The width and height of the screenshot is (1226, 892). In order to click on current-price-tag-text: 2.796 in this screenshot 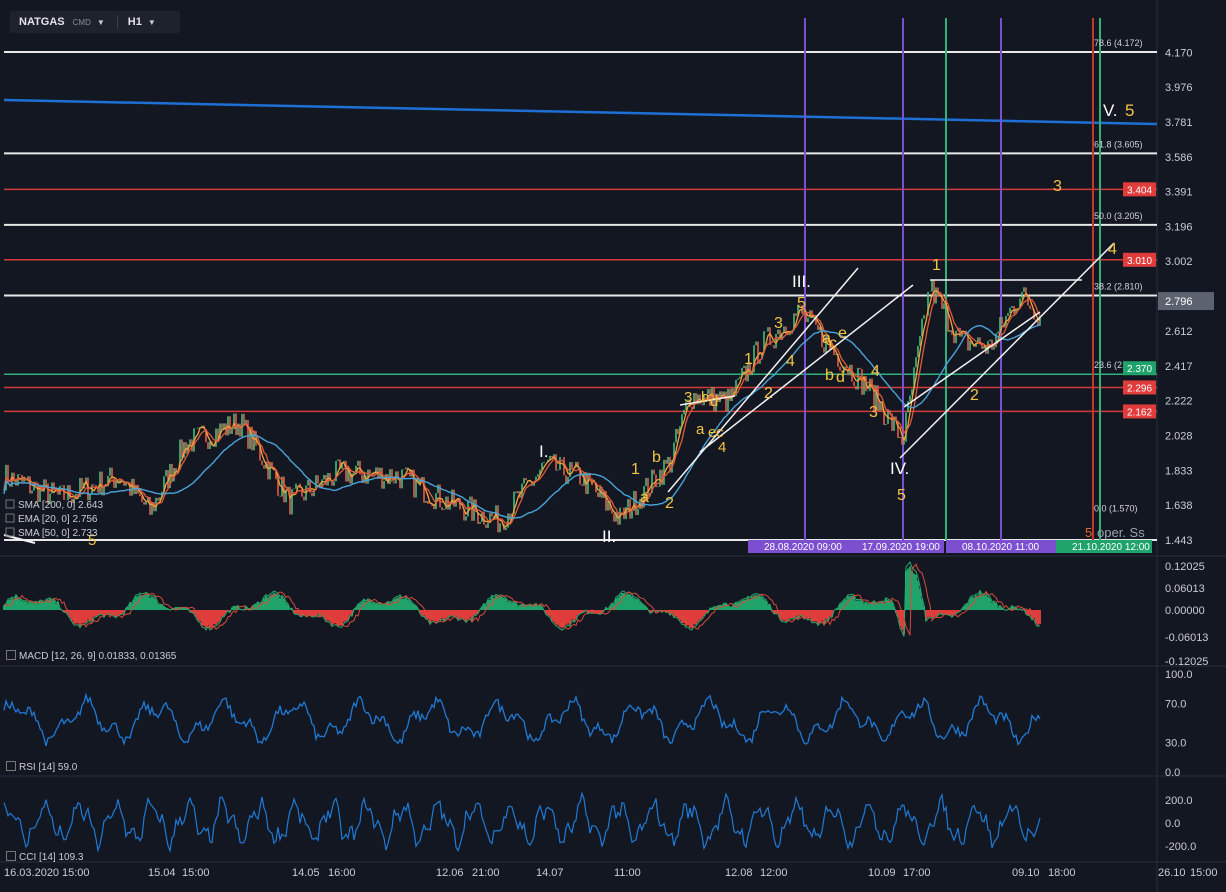, I will do `click(1179, 302)`.